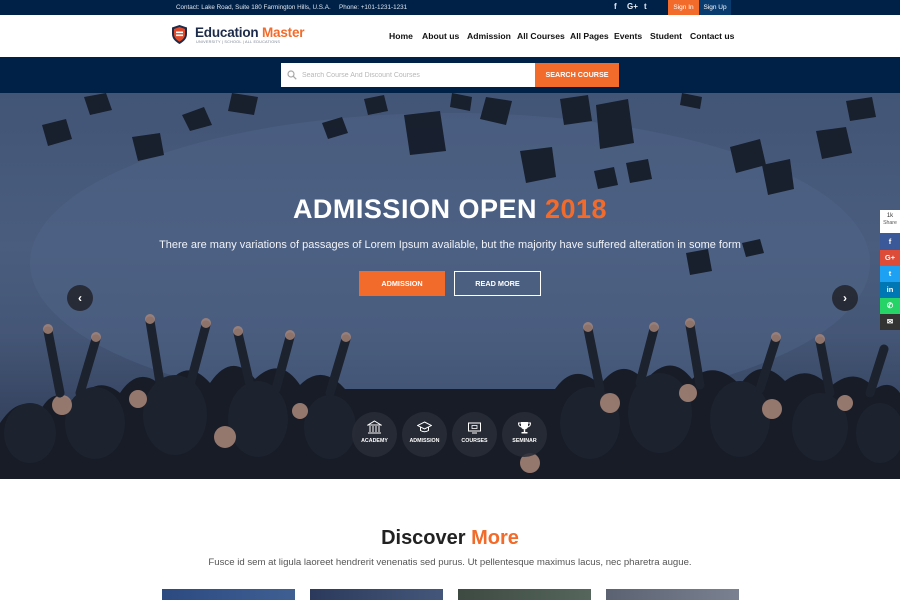  Describe the element at coordinates (440, 36) in the screenshot. I see `nav-about-us: About us` at that location.